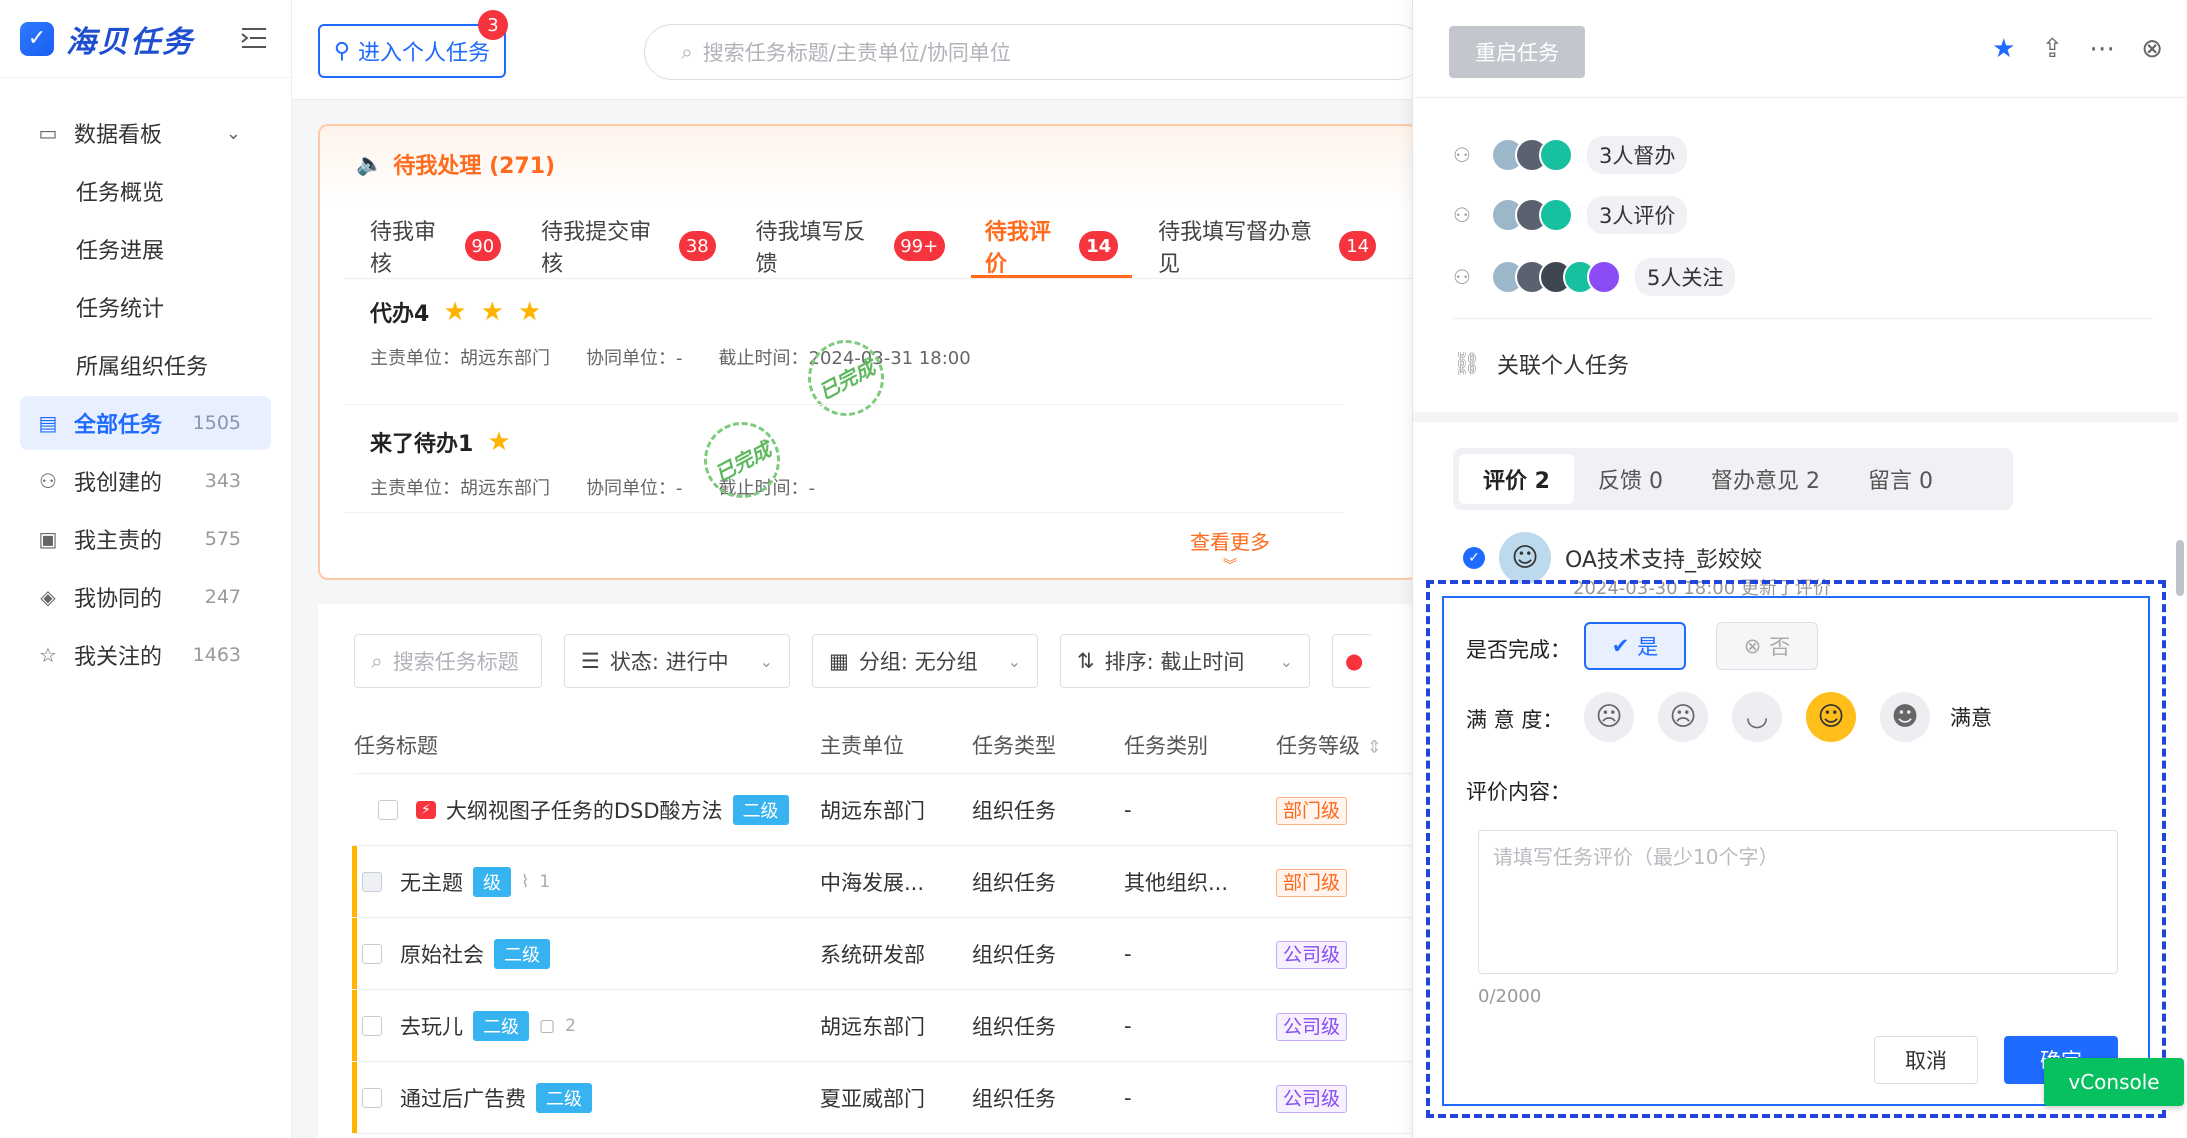  Describe the element at coordinates (1517, 52) in the screenshot. I see `restart-task-button: 重启任务` at that location.